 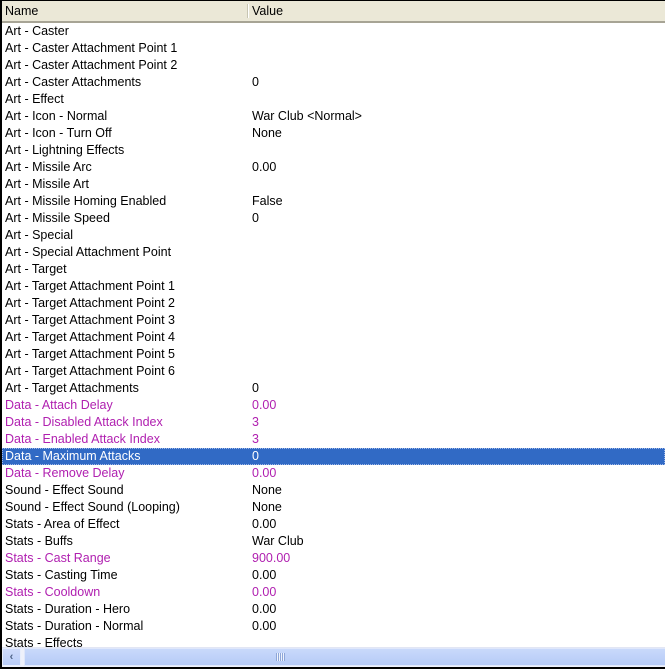 I want to click on table-row: Stats - Cast Range 900.00, so click(x=333, y=558).